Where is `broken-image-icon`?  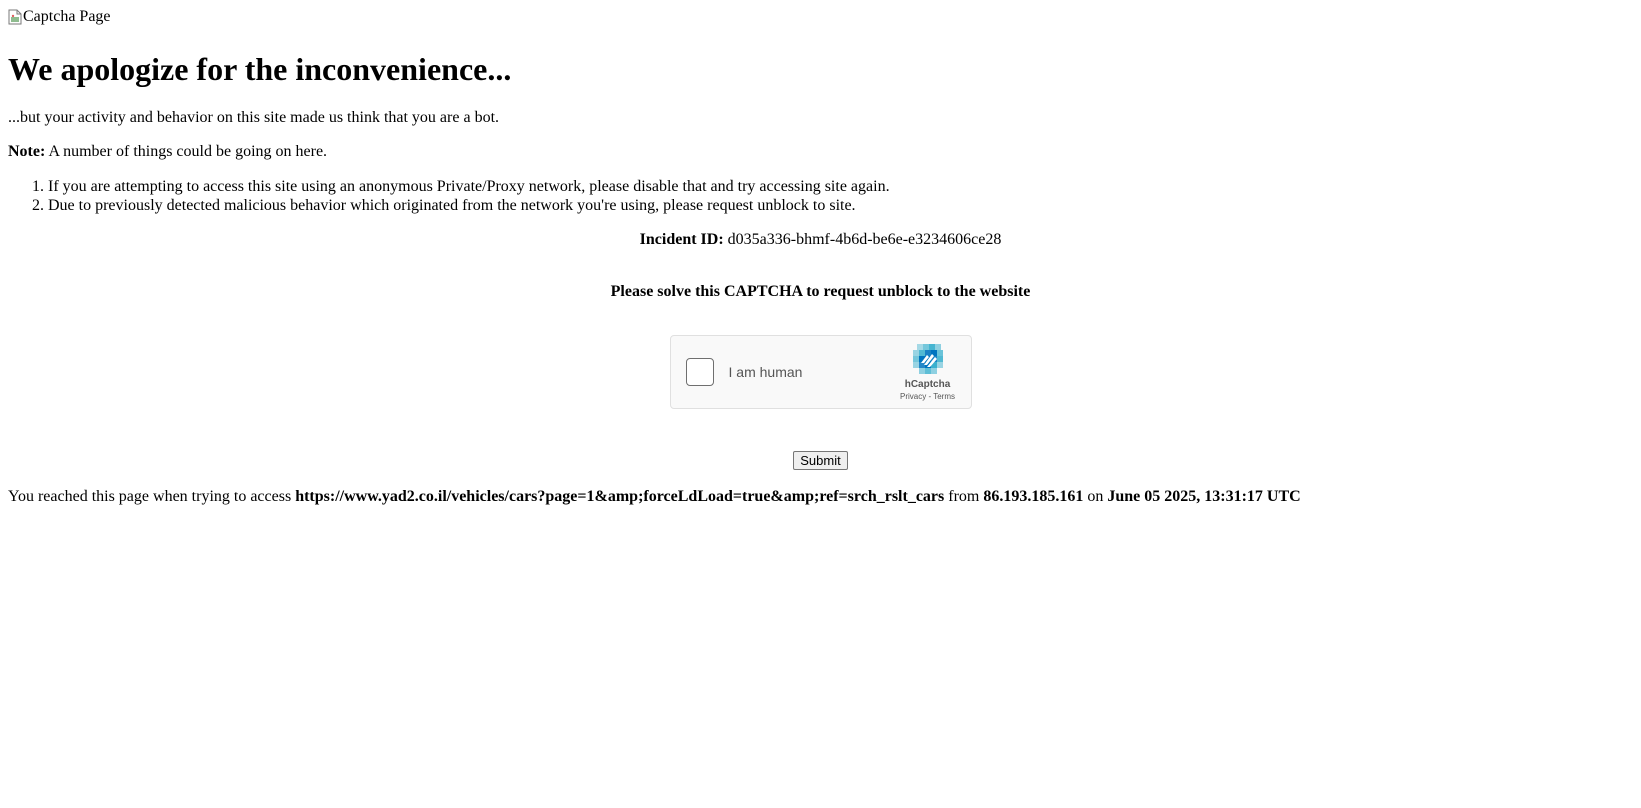 broken-image-icon is located at coordinates (15, 17).